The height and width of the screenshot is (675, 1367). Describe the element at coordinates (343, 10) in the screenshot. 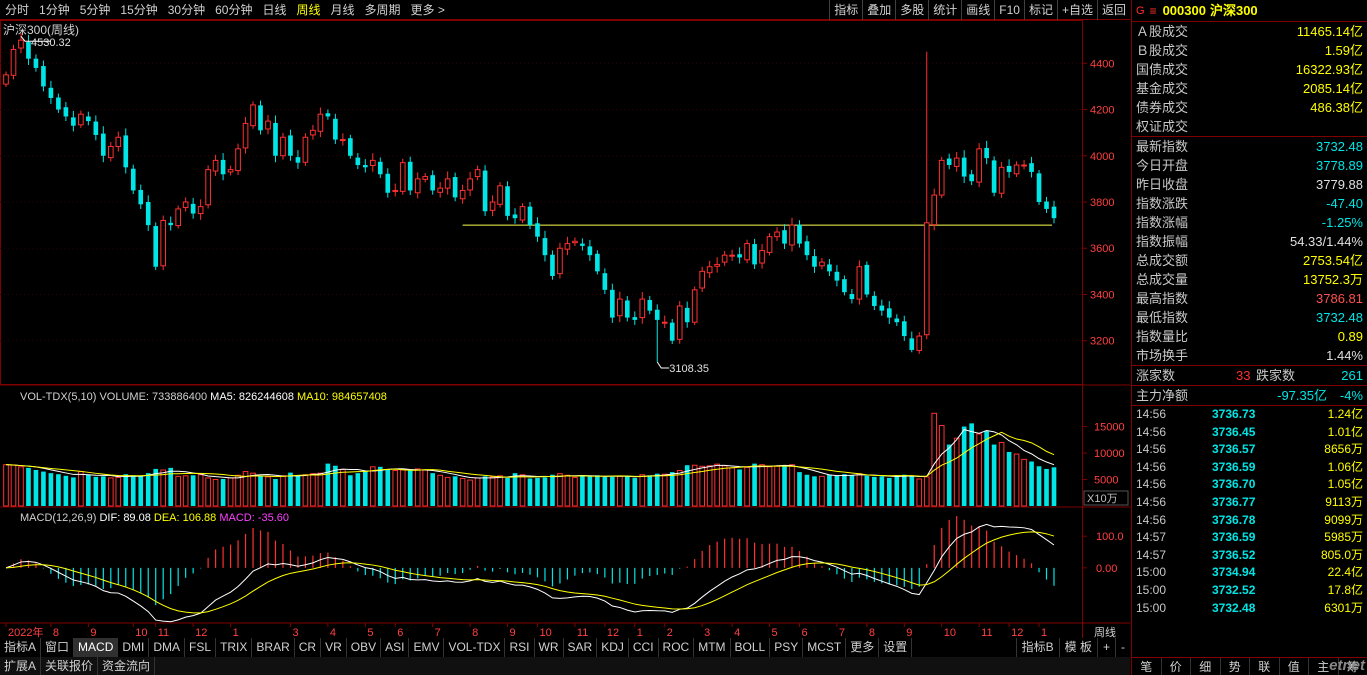

I see `period-tab-8: 月线` at that location.